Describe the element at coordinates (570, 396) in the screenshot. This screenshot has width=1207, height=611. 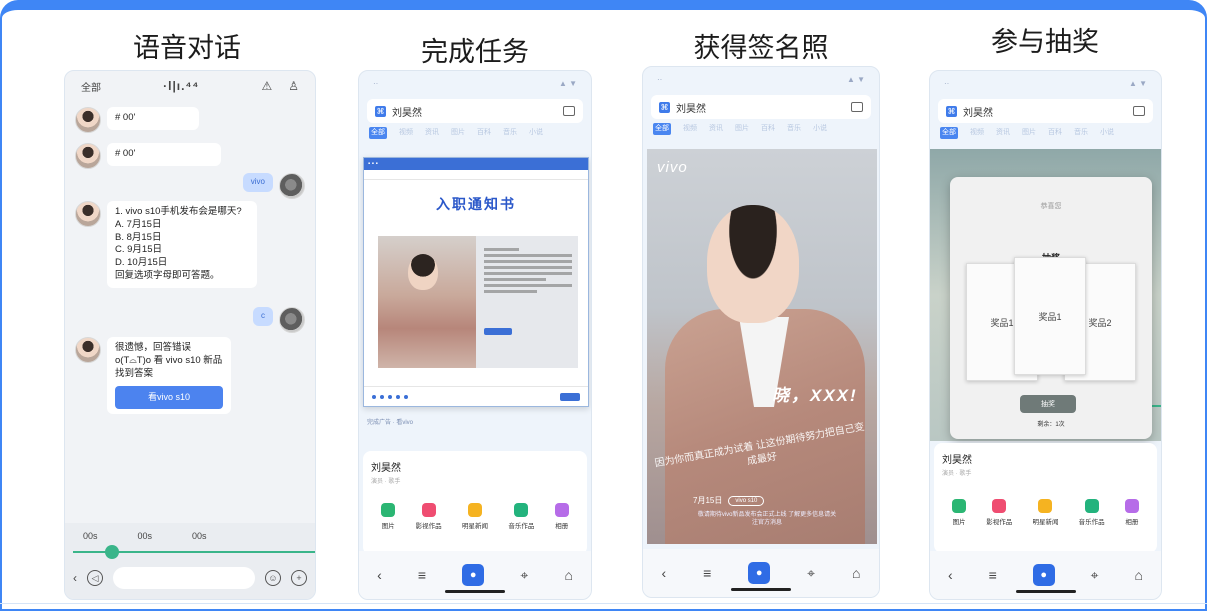
I see `send-button` at that location.